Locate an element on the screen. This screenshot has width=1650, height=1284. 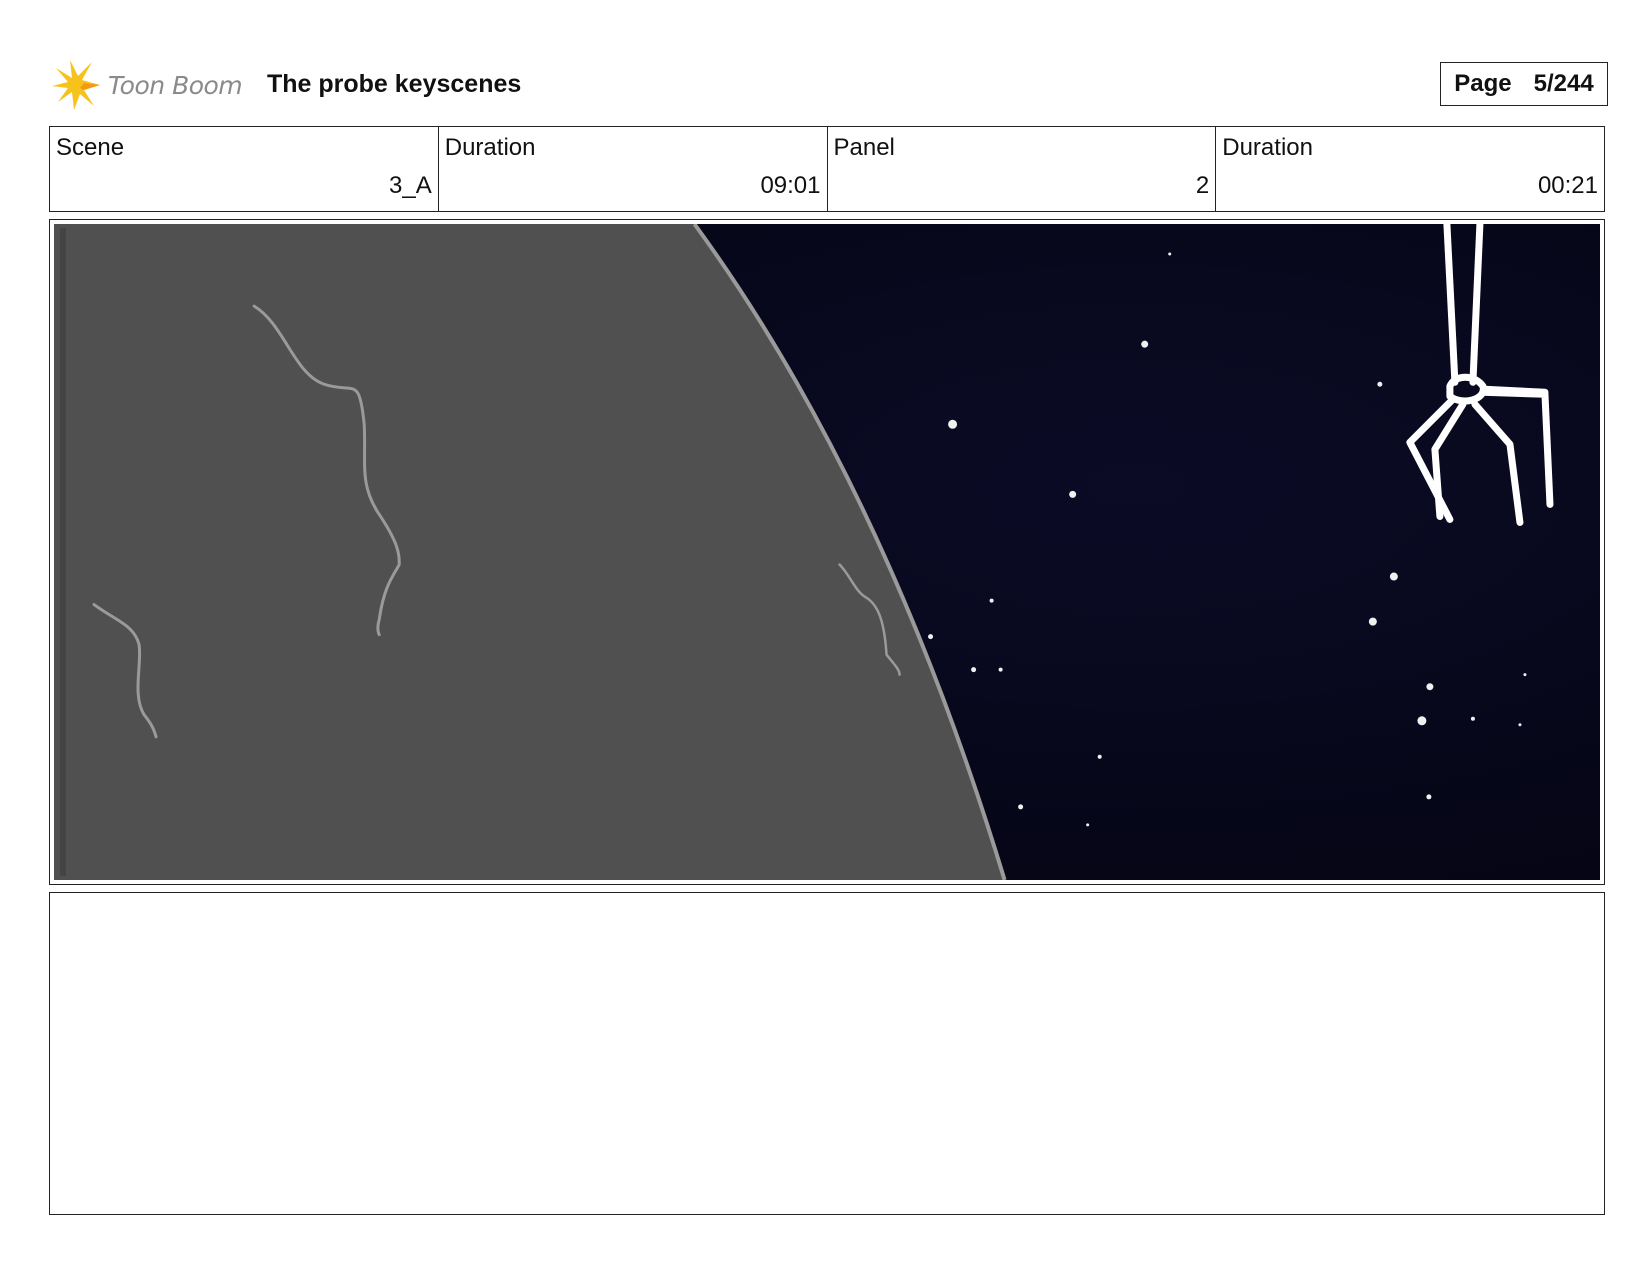
toon-boom-logo: Toon Boom is located at coordinates (147, 85).